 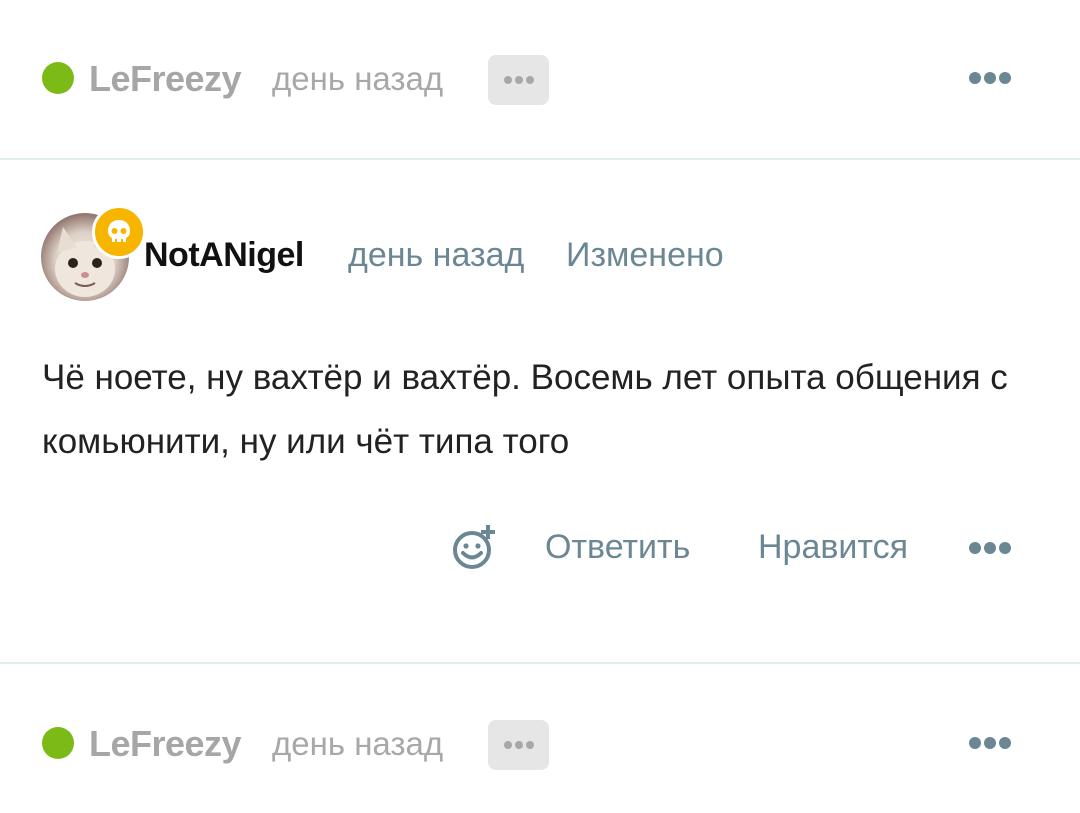 What do you see at coordinates (540, 548) in the screenshot?
I see `comment-actions: Ответить Нравится` at bounding box center [540, 548].